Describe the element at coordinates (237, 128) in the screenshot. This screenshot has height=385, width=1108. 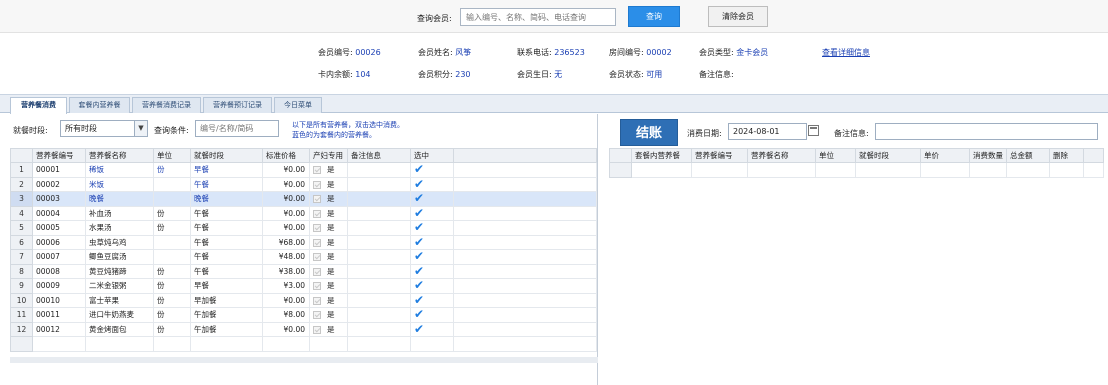
I see `query-condition-input` at that location.